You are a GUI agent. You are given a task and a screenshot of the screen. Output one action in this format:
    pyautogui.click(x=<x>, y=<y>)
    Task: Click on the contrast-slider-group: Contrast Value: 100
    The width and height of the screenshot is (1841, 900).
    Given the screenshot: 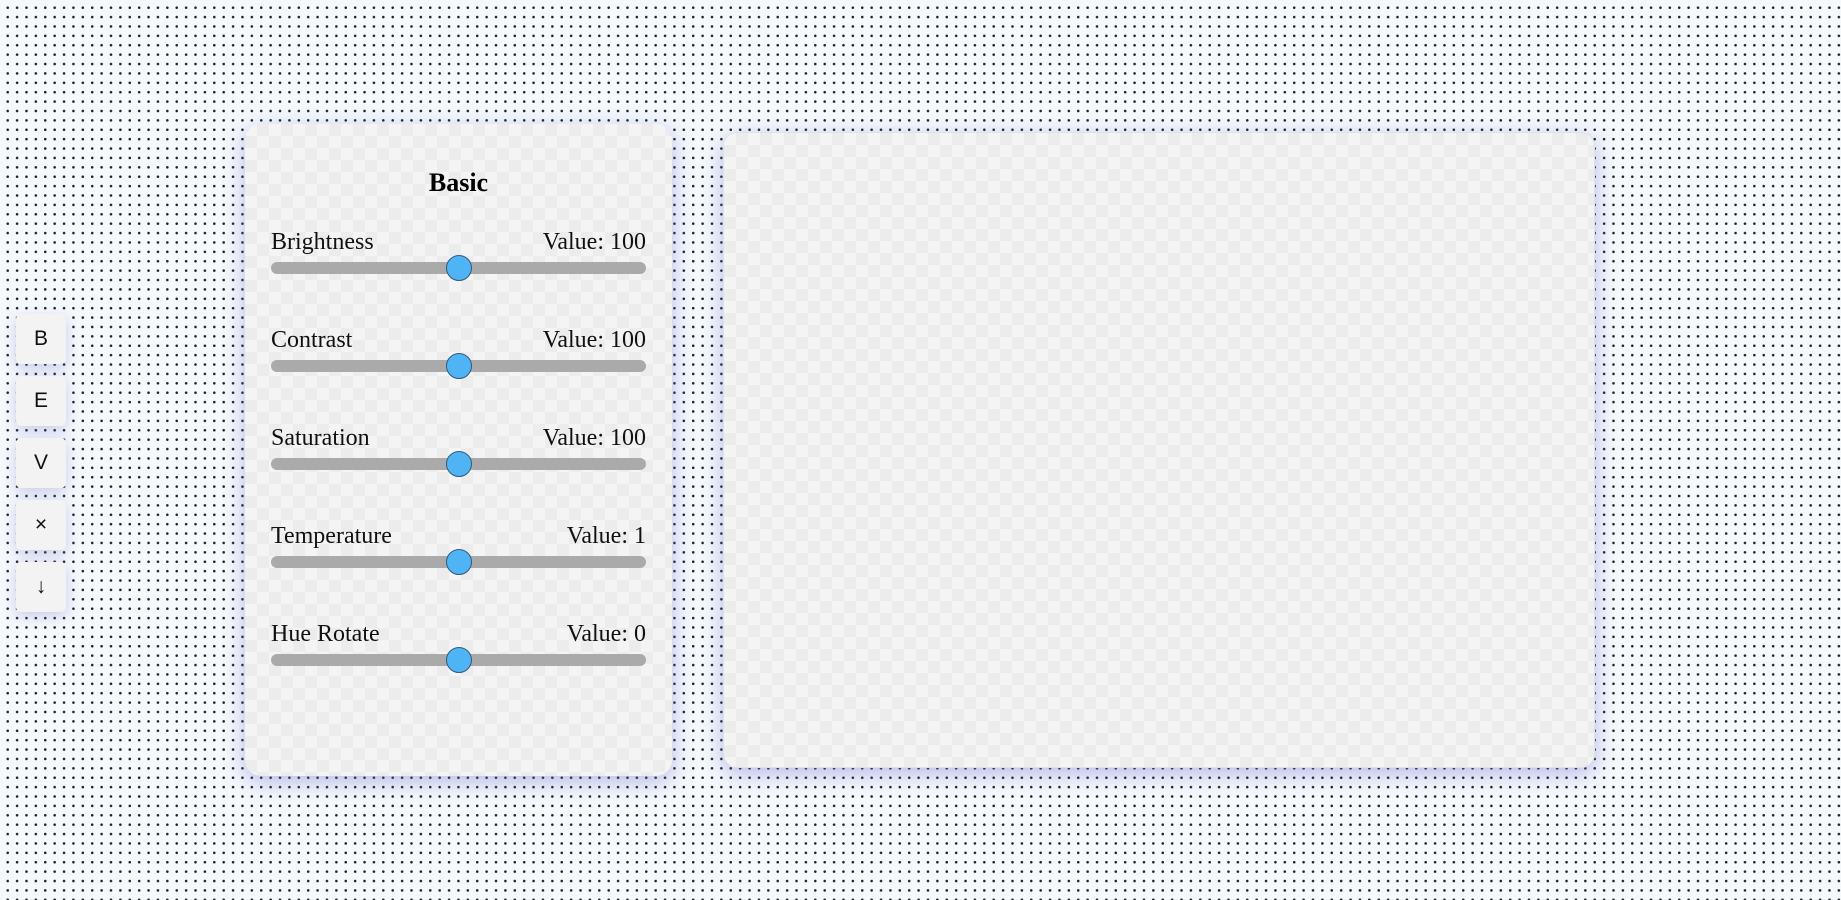 What is the action you would take?
    pyautogui.click(x=458, y=352)
    